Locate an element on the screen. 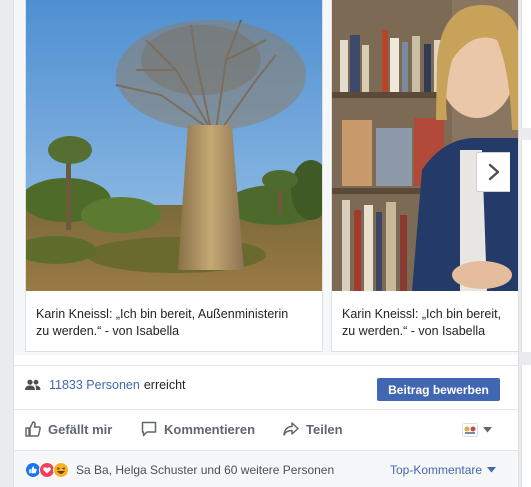  haha-reaction-icon is located at coordinates (61, 470).